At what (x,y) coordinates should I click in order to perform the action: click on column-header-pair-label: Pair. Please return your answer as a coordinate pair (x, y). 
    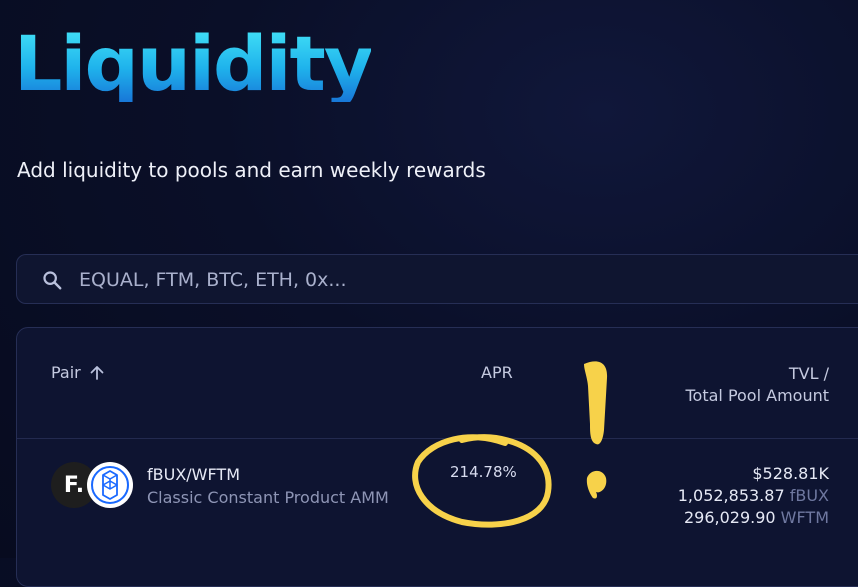
    Looking at the image, I should click on (66, 372).